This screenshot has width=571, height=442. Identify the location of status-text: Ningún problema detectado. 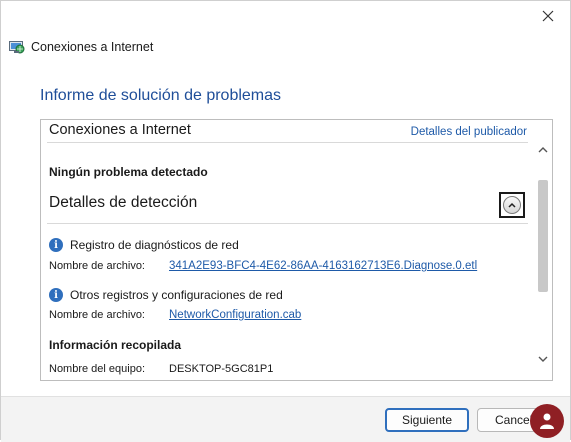
(128, 172).